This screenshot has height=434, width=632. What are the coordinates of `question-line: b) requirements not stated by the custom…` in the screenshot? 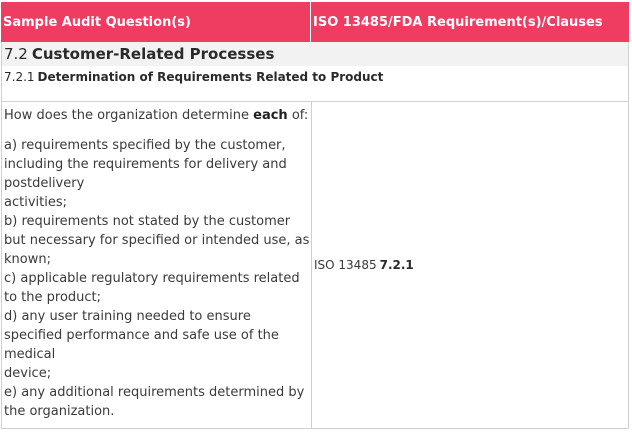 It's located at (147, 221).